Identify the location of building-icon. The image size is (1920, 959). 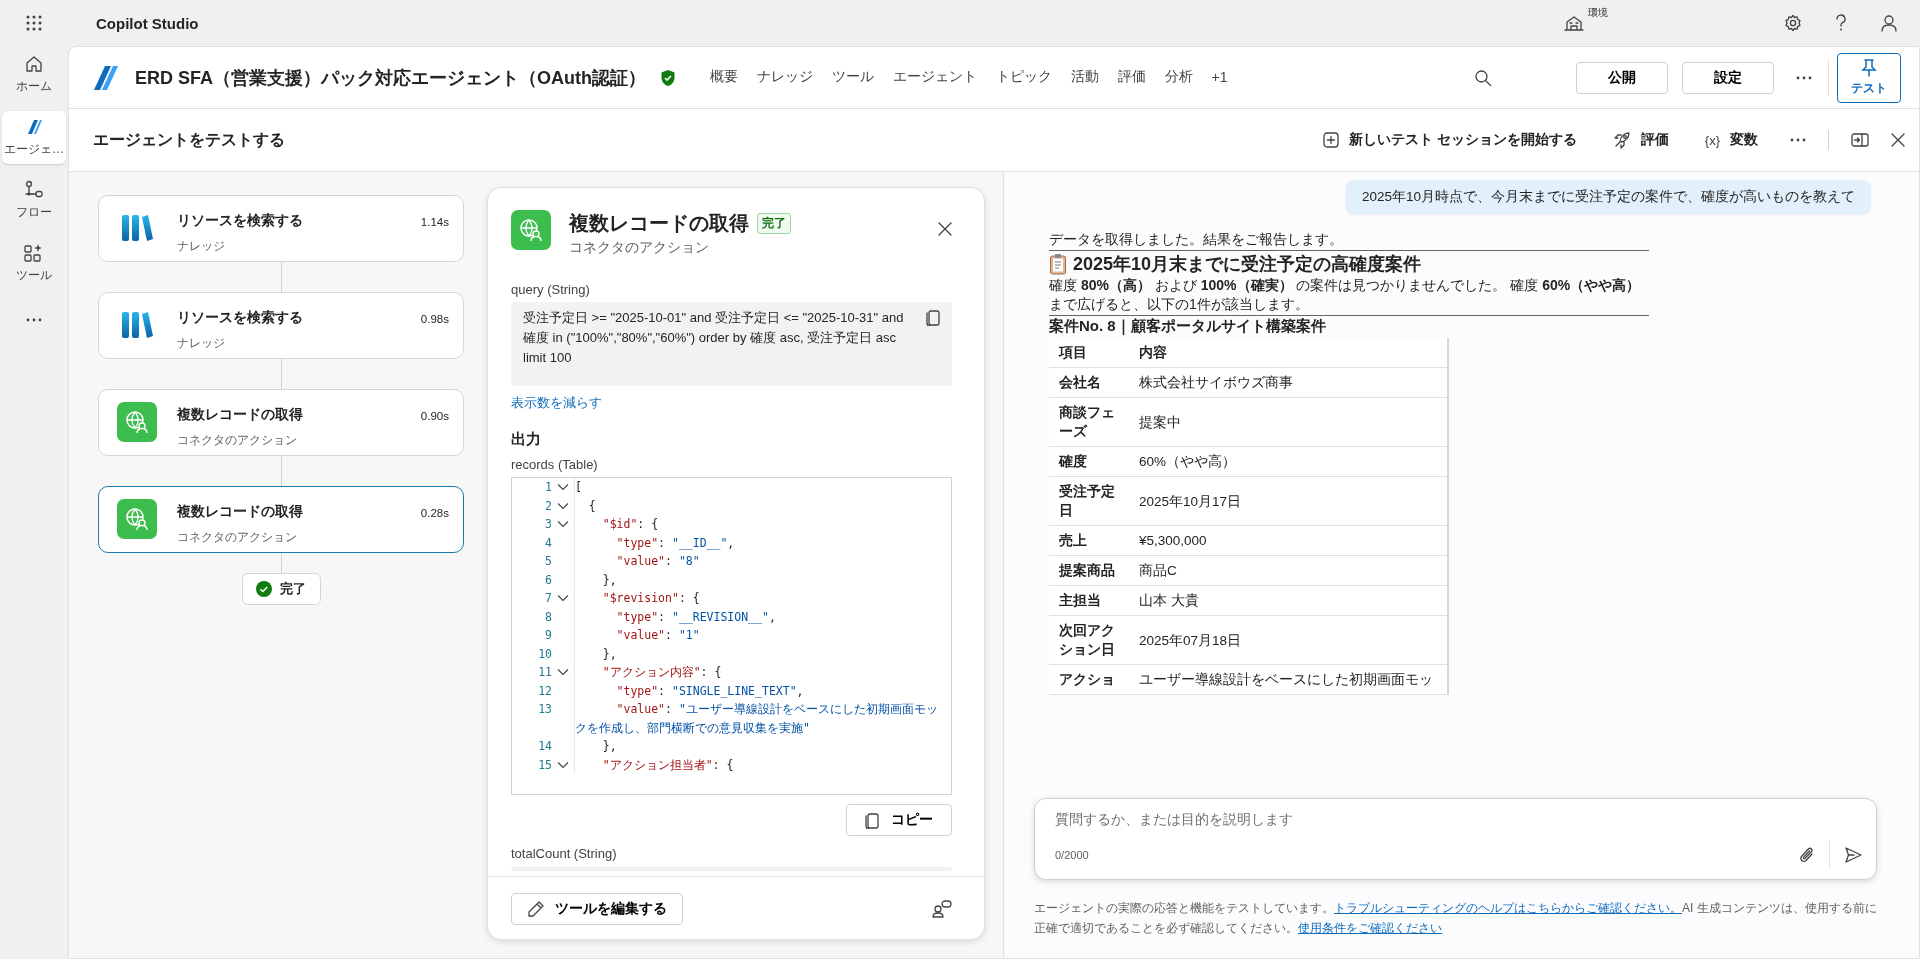
(1574, 23).